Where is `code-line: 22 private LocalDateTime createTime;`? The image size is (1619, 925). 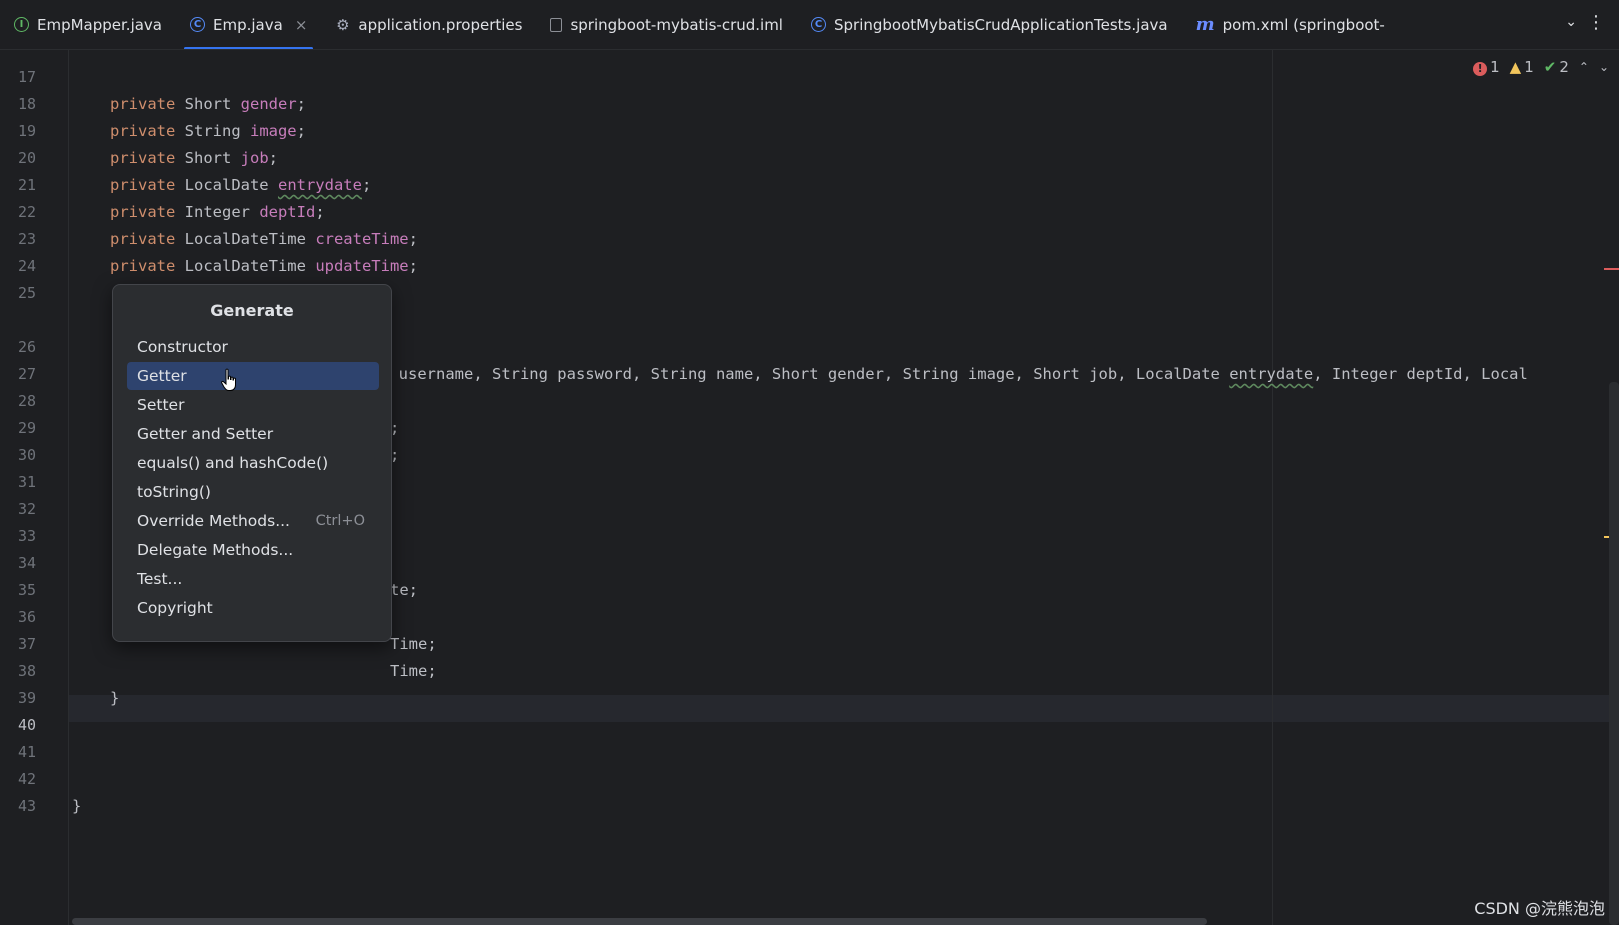 code-line: 22 private LocalDateTime createTime; is located at coordinates (809, 210).